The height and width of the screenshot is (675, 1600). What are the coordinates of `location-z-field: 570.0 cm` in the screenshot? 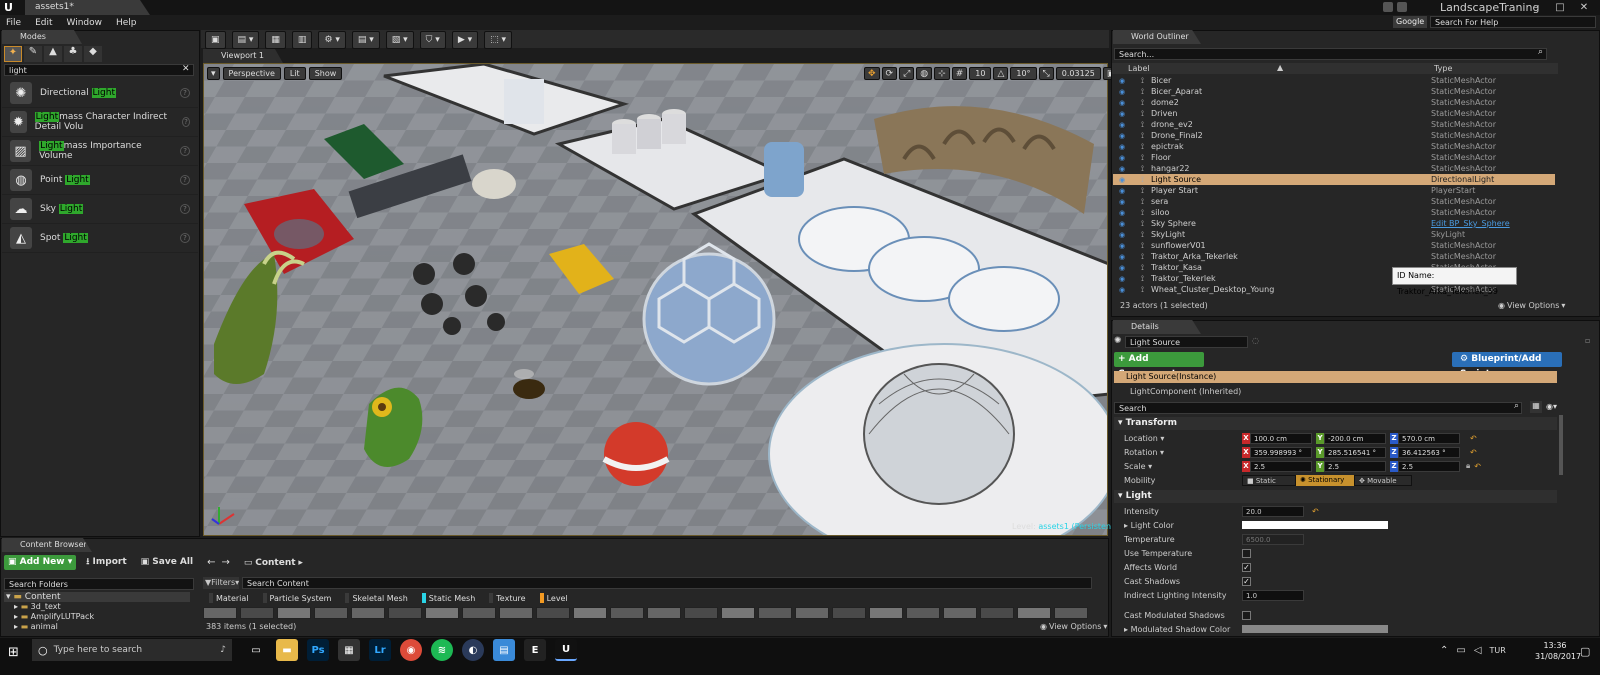 It's located at (1429, 438).